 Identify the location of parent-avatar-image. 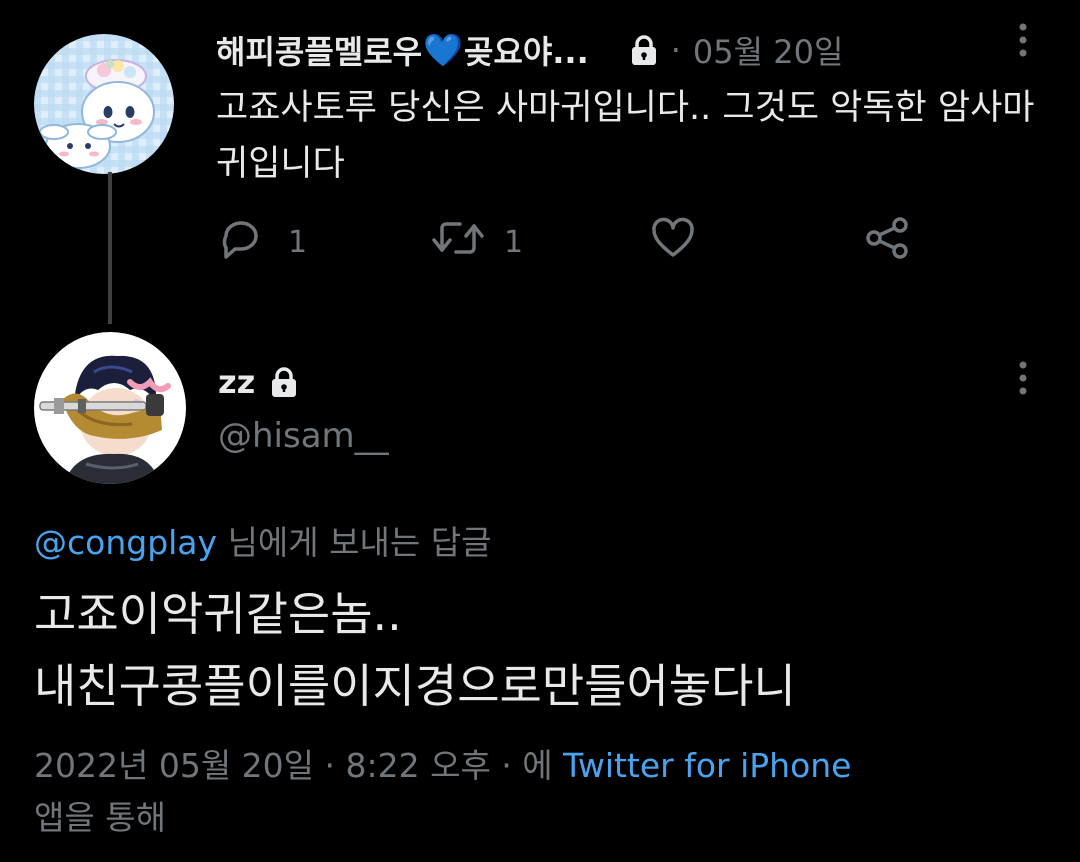
(104, 104).